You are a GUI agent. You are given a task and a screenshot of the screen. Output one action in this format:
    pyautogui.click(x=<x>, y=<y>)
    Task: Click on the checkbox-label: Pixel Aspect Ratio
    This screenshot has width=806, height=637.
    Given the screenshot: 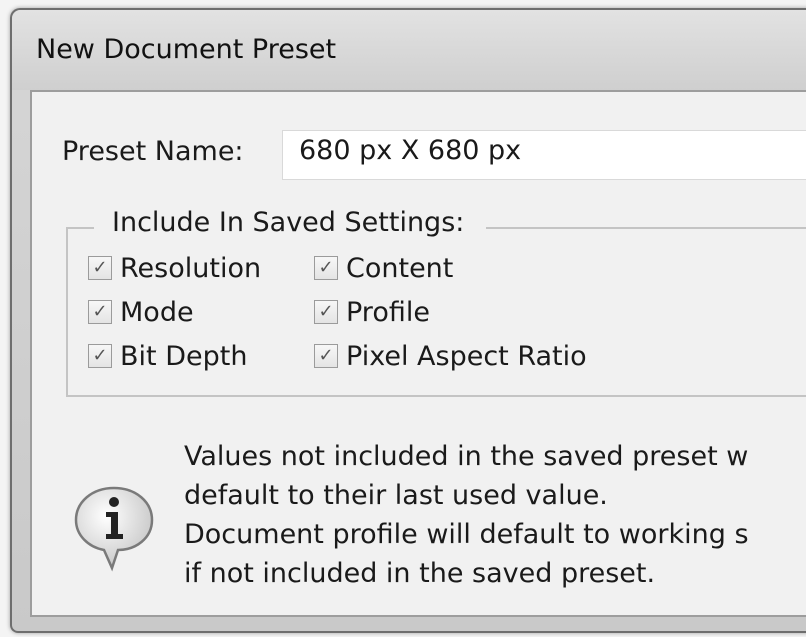 What is the action you would take?
    pyautogui.click(x=466, y=356)
    